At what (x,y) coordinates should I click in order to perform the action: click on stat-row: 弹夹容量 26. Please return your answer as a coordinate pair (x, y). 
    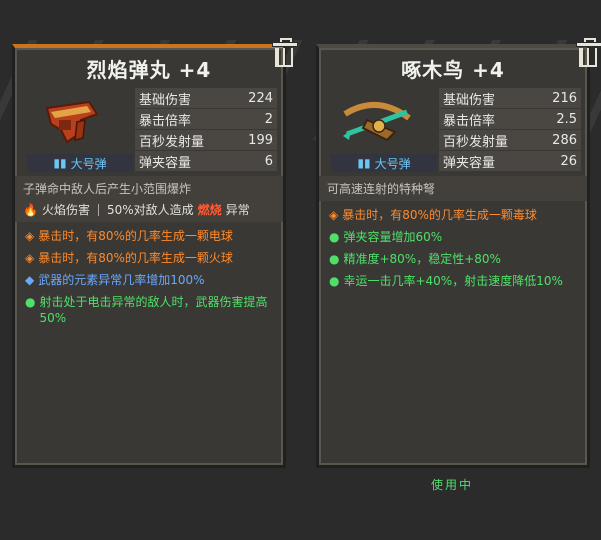
    Looking at the image, I should click on (510, 161).